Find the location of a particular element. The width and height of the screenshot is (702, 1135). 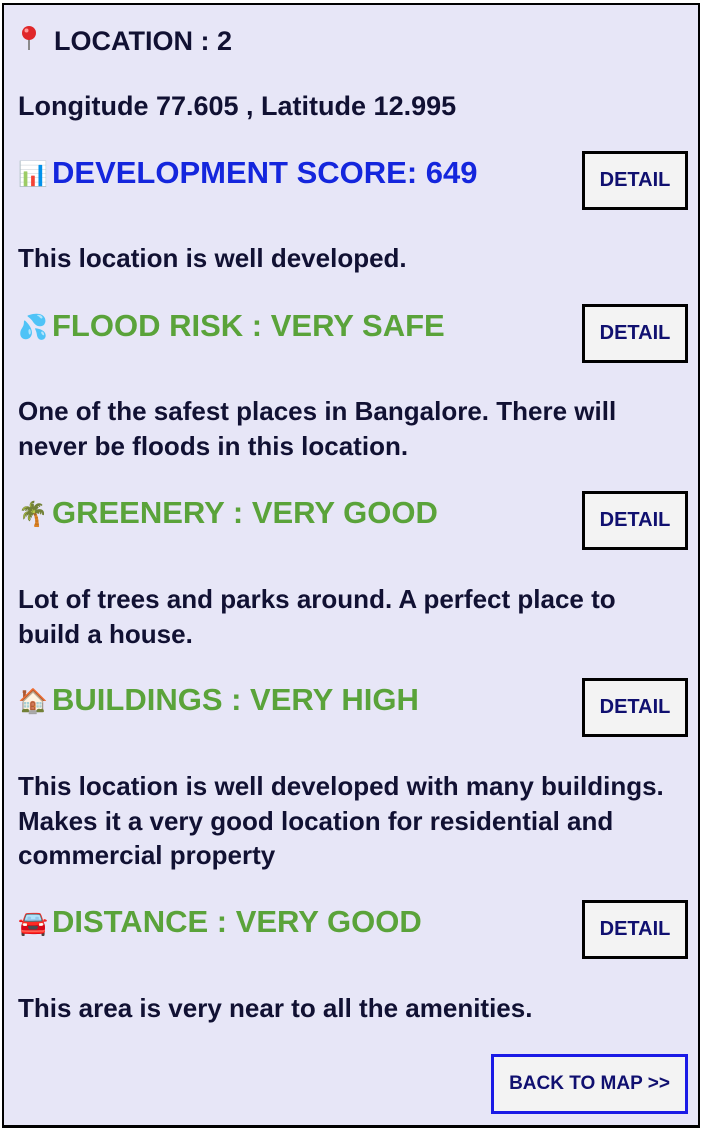

sweat-droplets-icon: 💦 is located at coordinates (33, 327).